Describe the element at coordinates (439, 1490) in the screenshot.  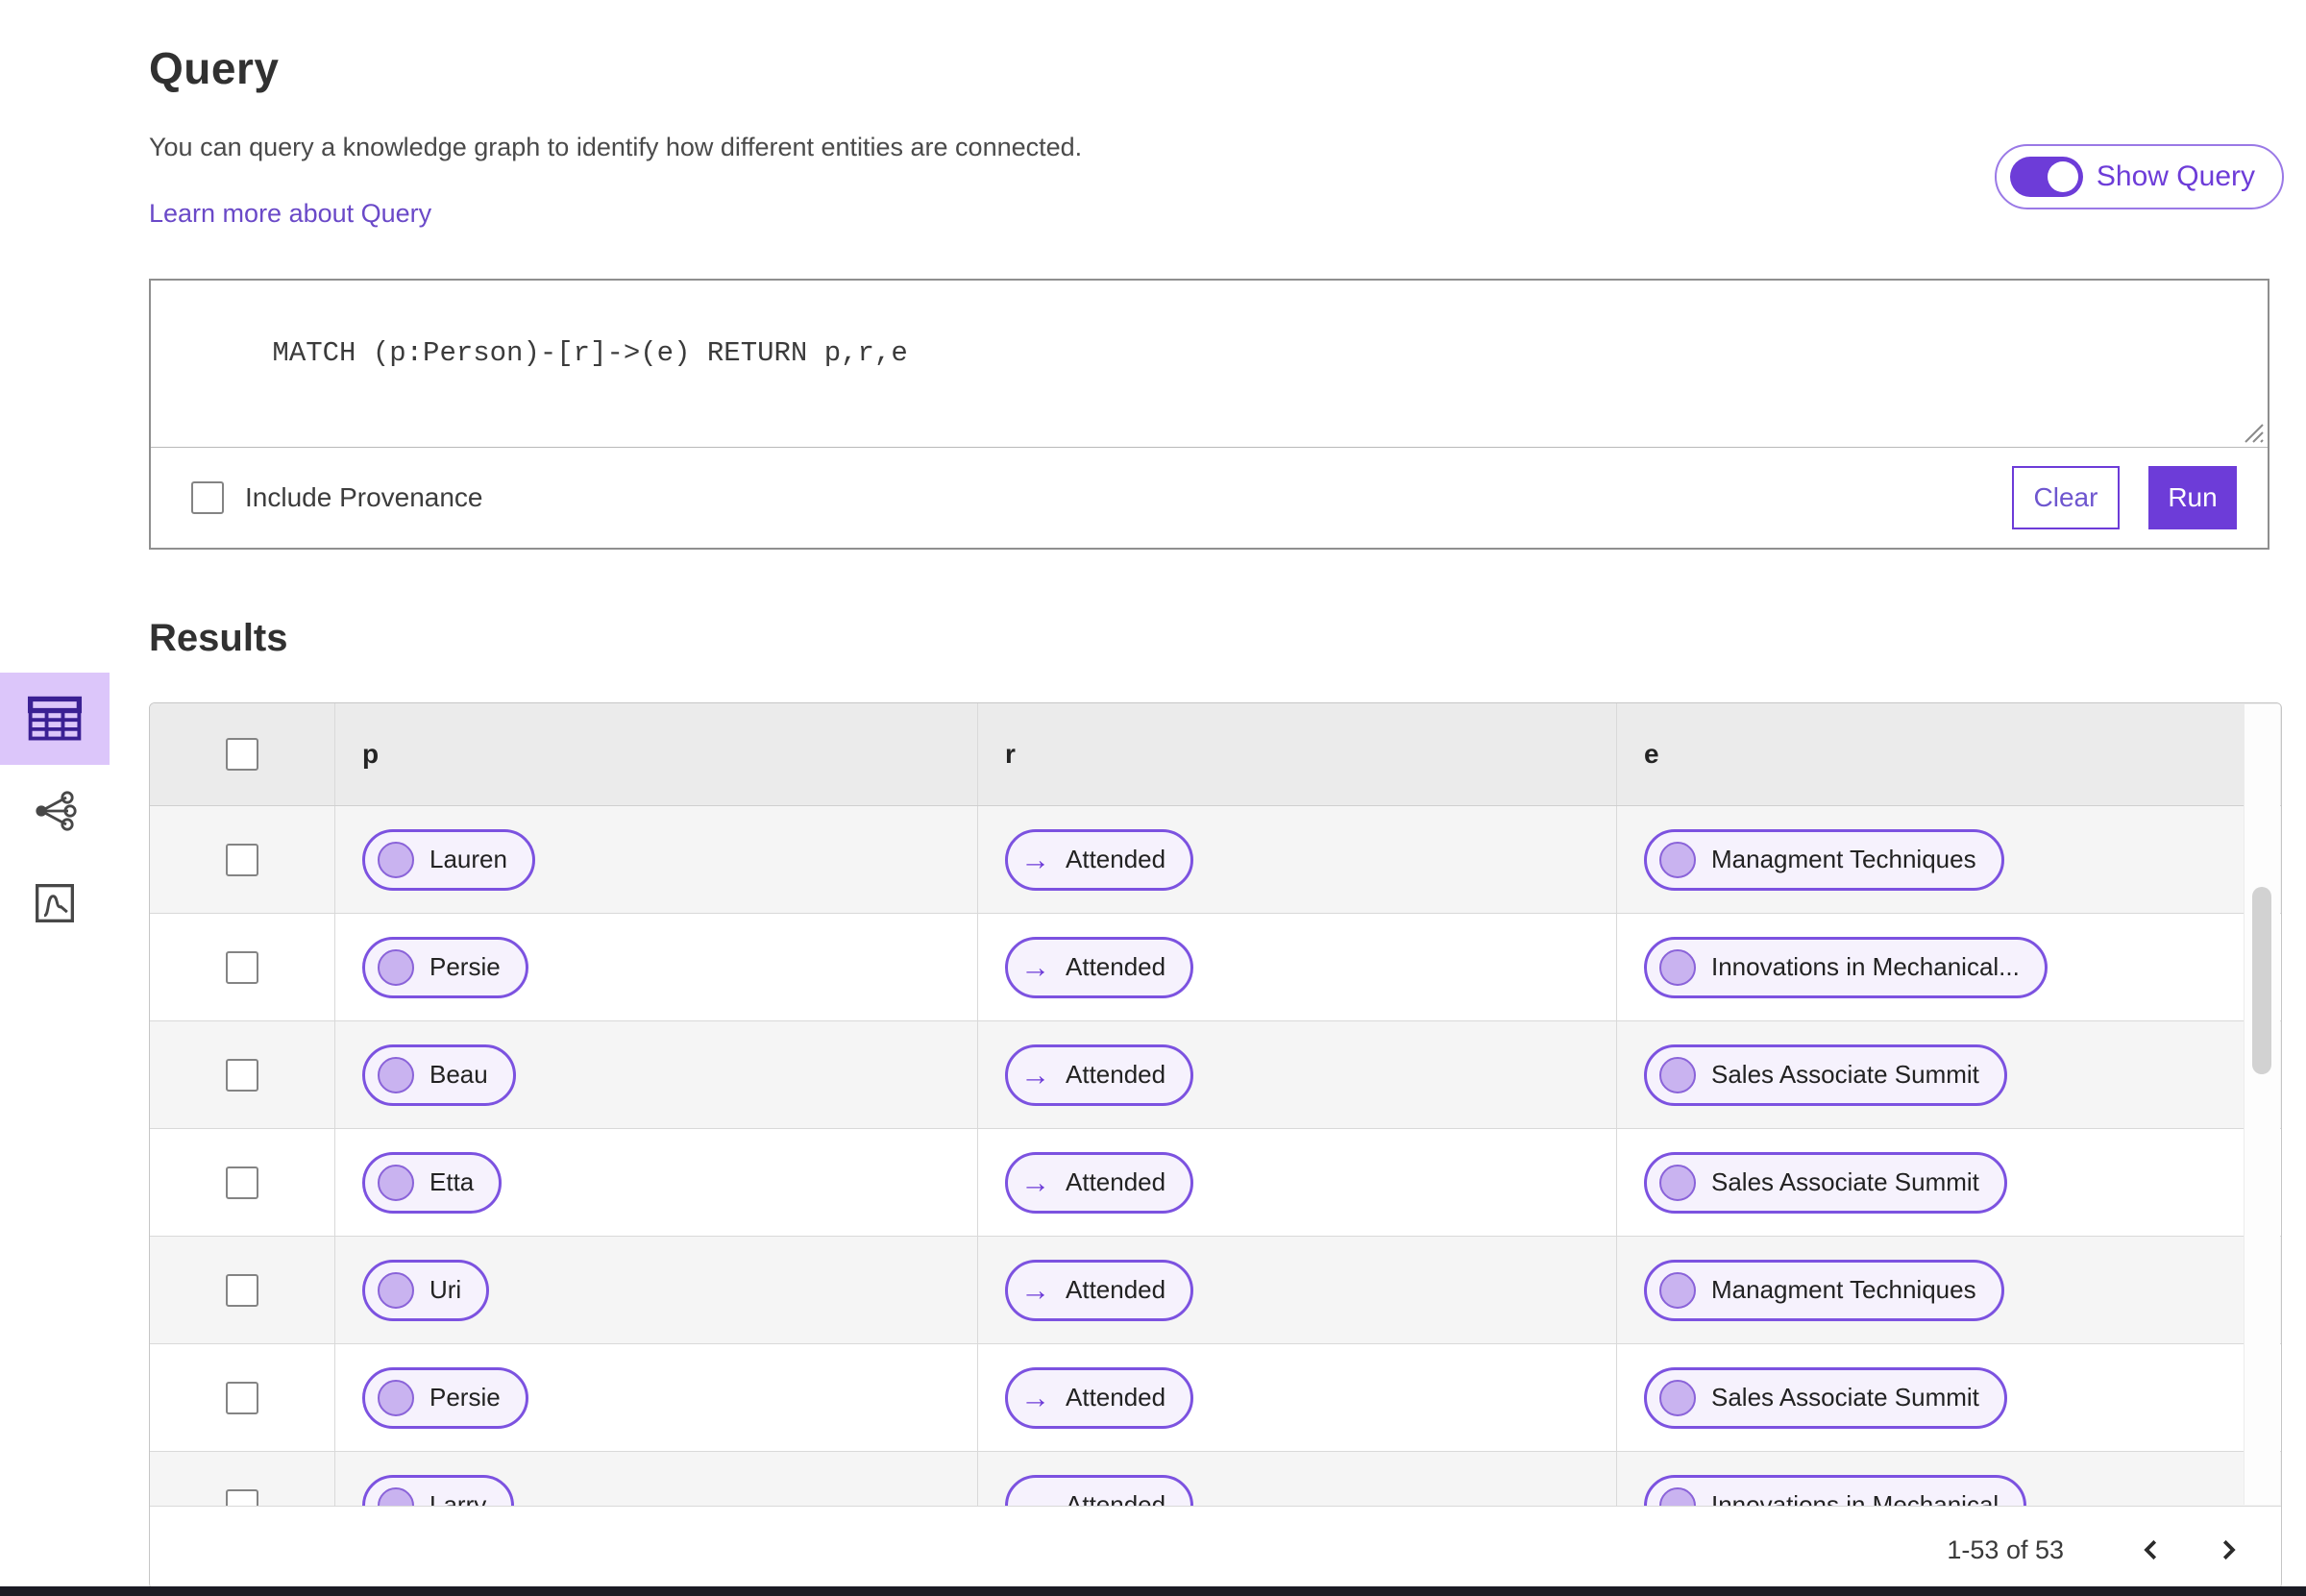
I see `node-pill: Larry` at that location.